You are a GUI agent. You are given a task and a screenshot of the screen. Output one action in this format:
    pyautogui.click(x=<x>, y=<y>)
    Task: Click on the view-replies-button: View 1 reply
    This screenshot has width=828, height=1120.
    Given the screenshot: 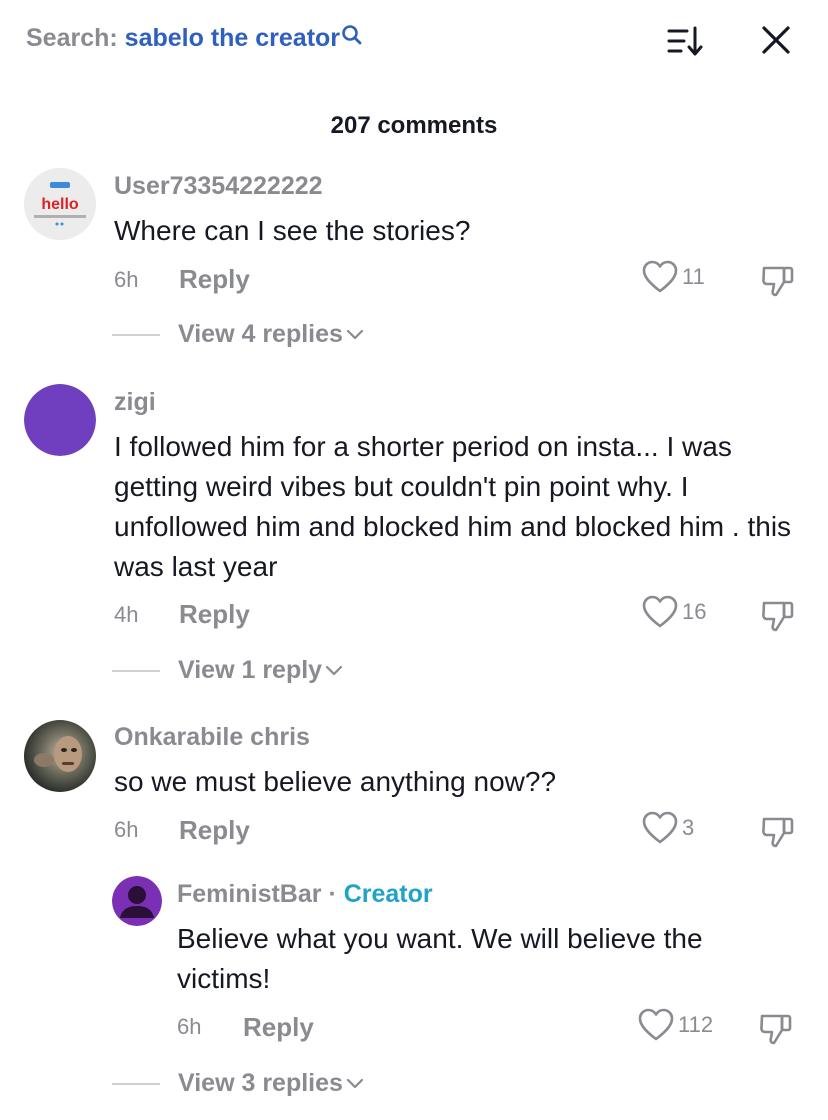 What is the action you would take?
    pyautogui.click(x=227, y=670)
    